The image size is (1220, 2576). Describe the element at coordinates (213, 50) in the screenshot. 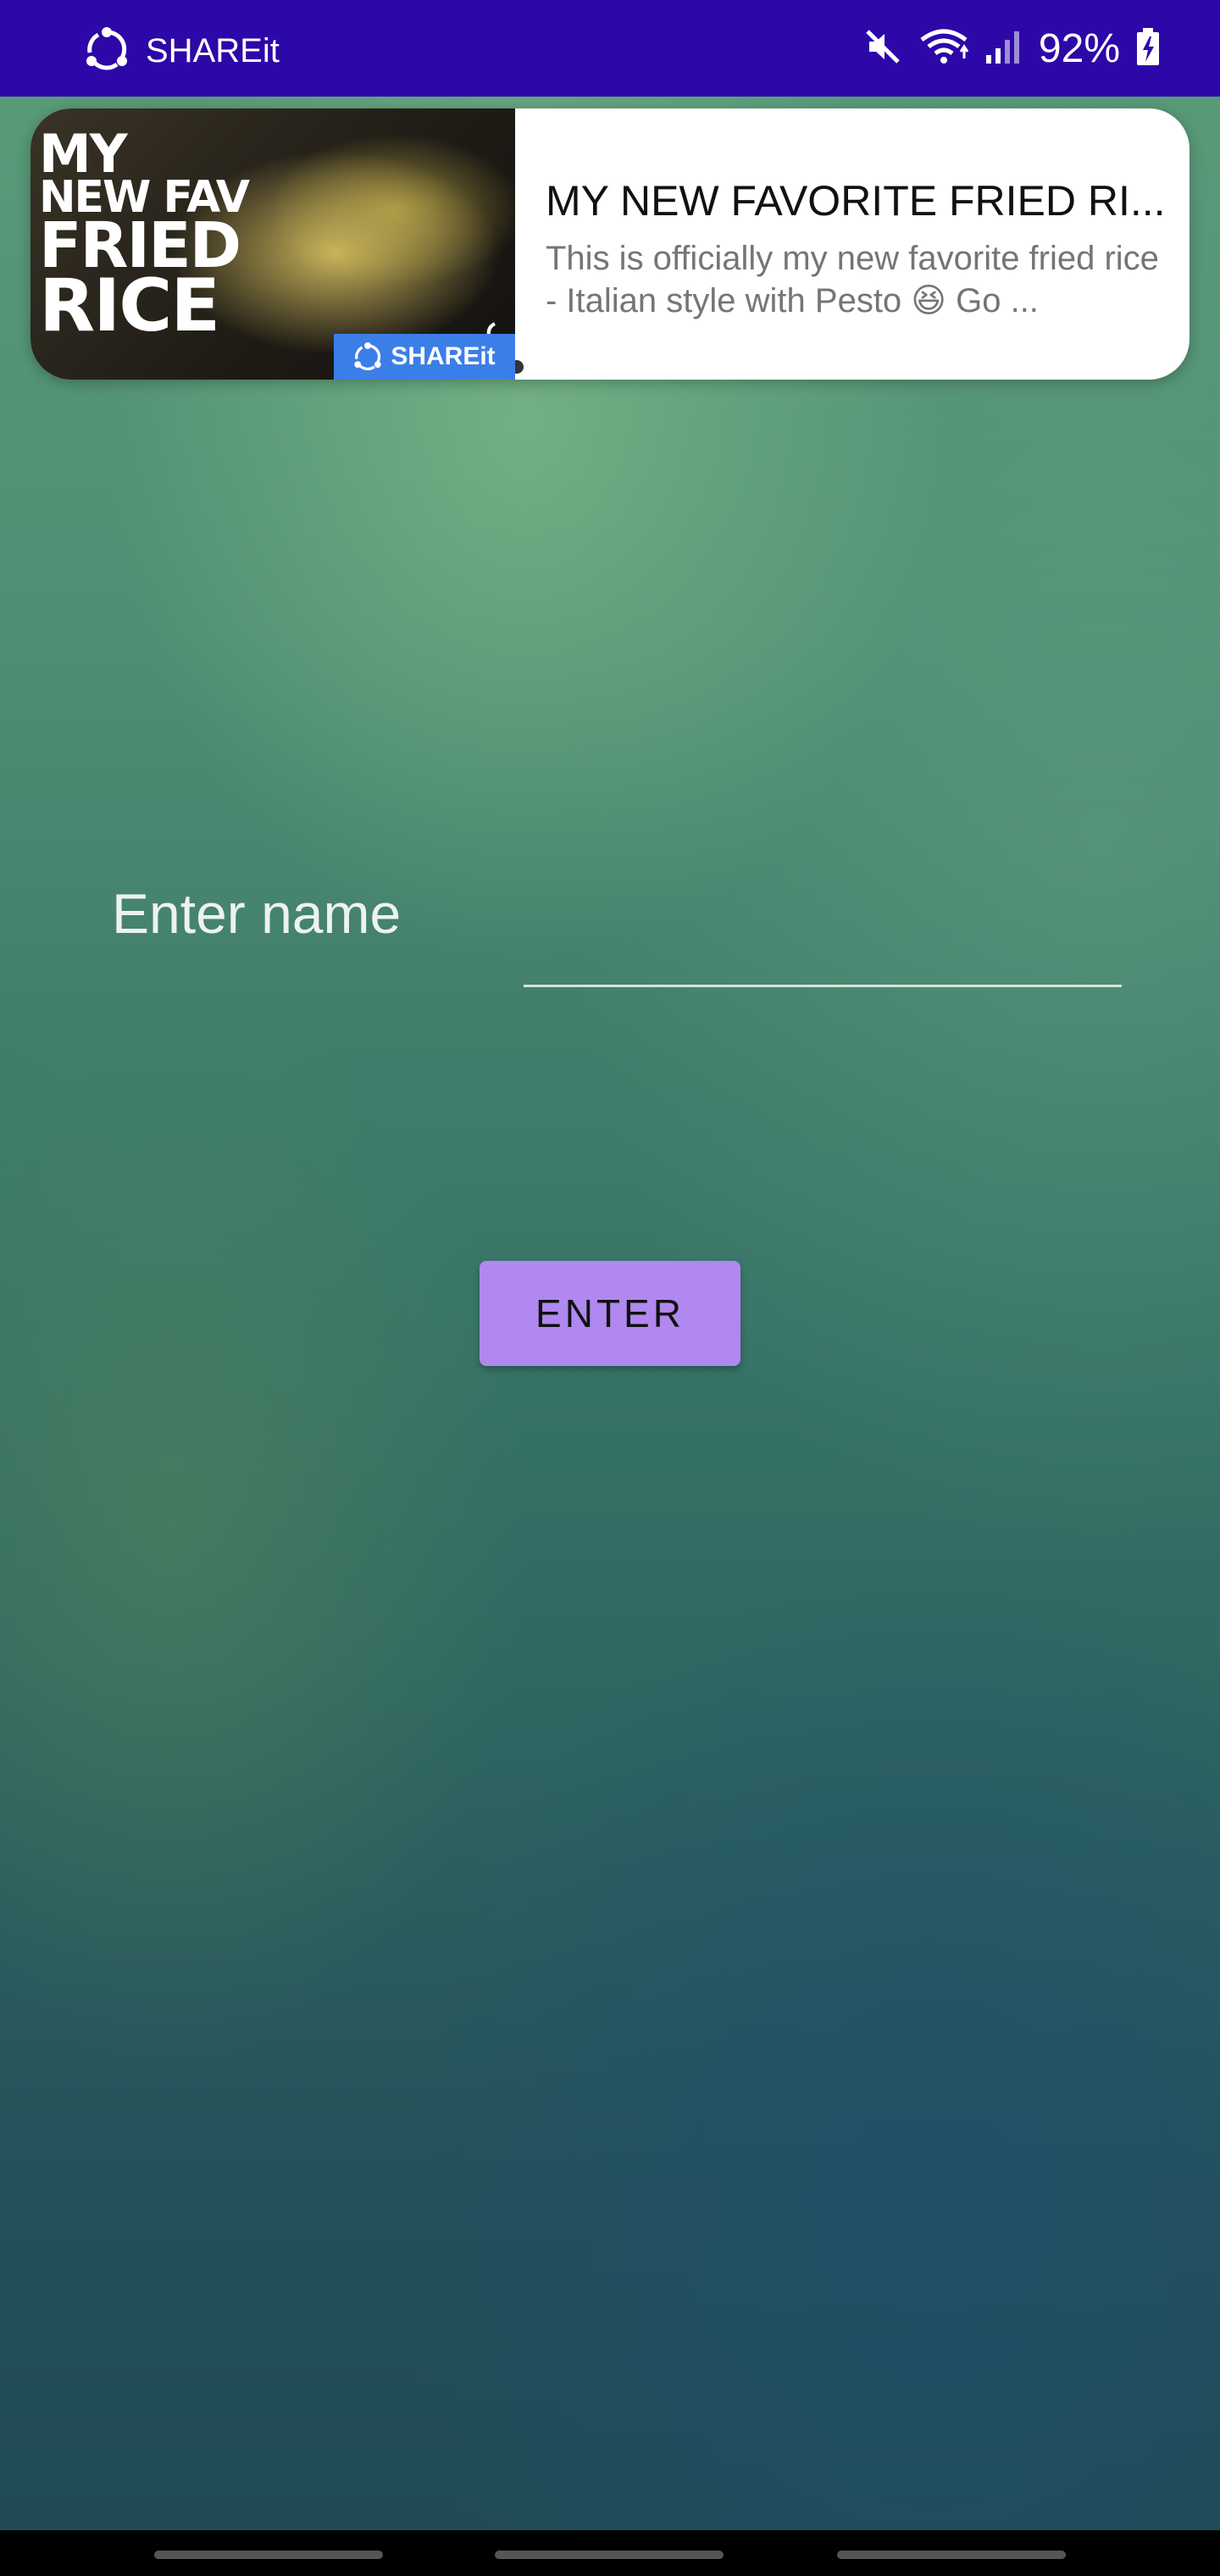

I see `status-bar-app-label: SHAREit` at that location.